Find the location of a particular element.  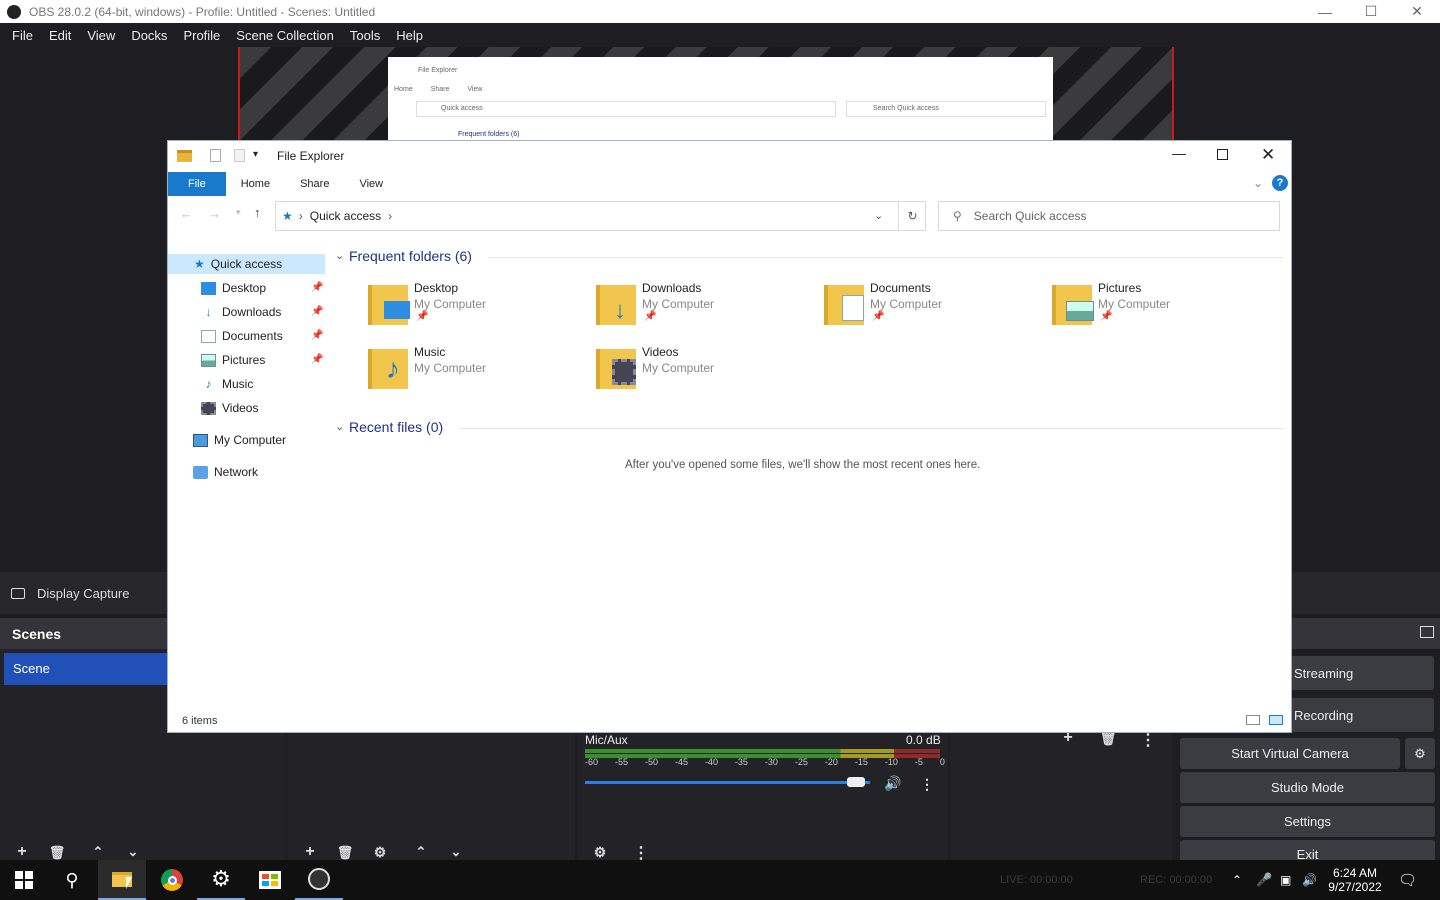

gear-icon: ⚙ is located at coordinates (1420, 753).